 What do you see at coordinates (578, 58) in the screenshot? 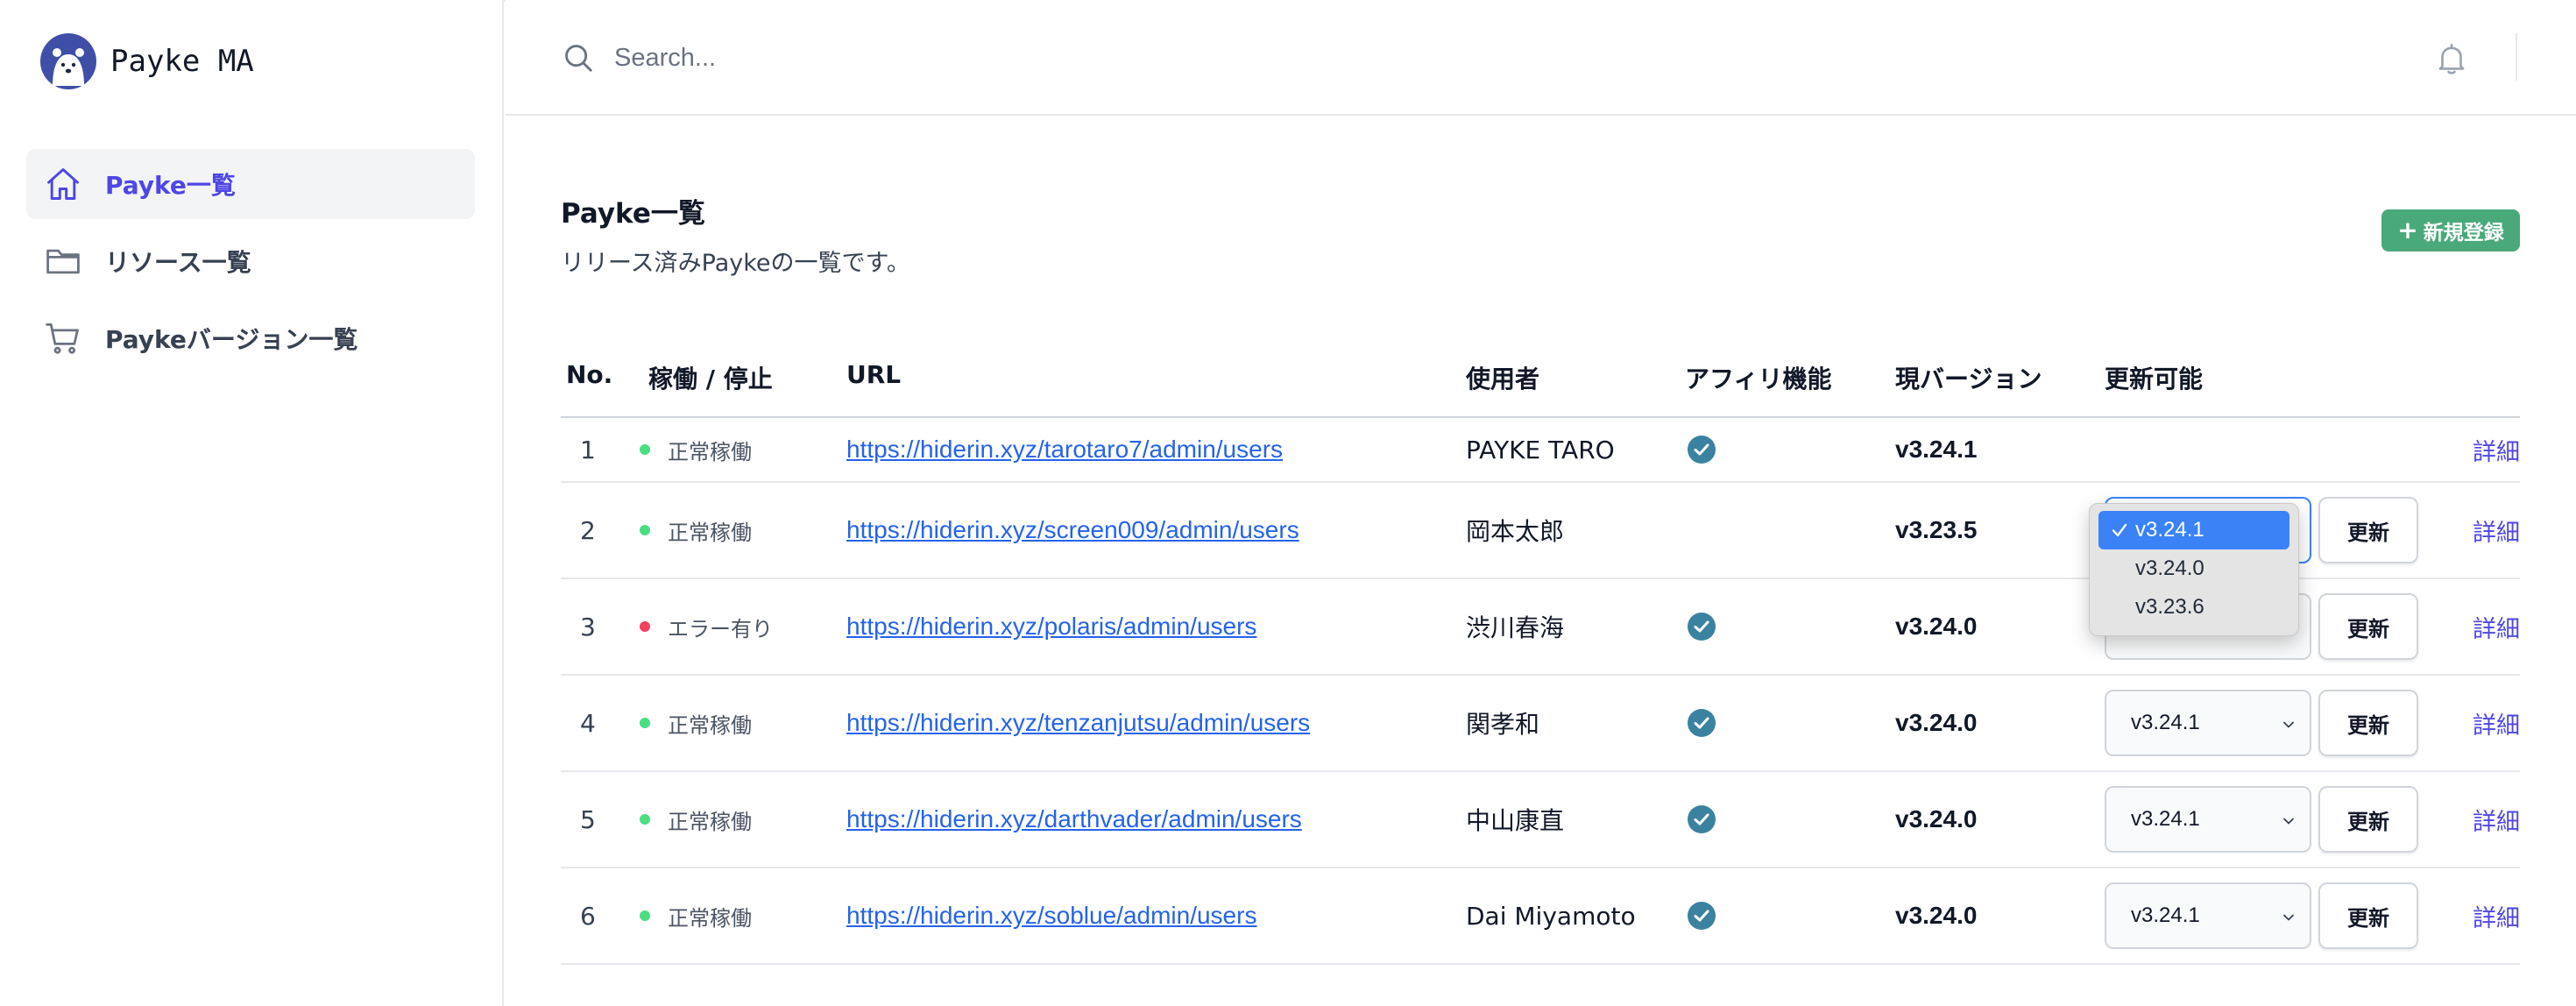
I see `search-icon` at bounding box center [578, 58].